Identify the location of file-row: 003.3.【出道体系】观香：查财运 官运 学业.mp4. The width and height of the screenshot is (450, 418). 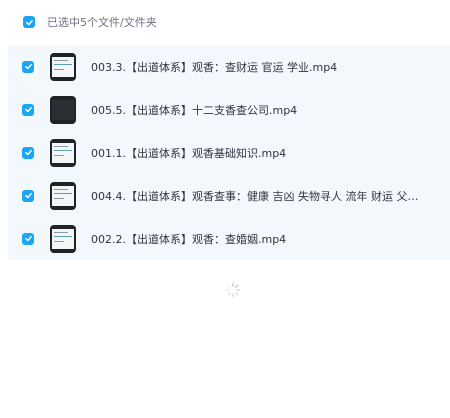
(229, 66).